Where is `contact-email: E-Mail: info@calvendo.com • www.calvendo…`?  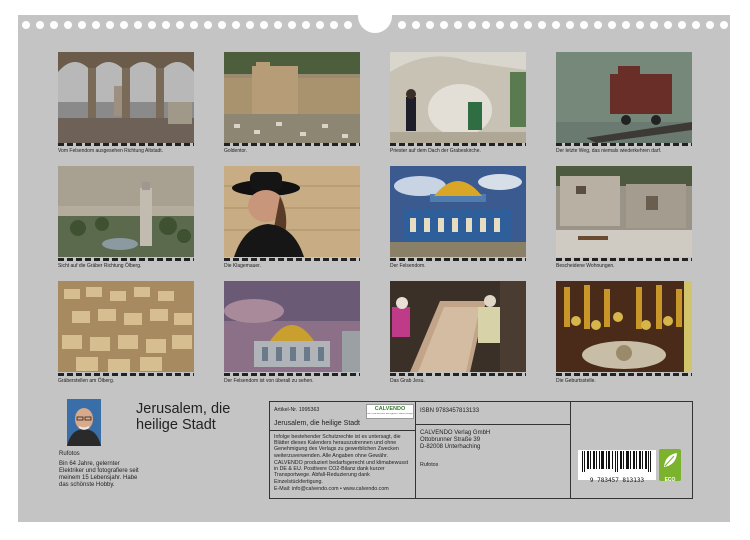 contact-email: E-Mail: info@calvendo.com • www.calvendo… is located at coordinates (331, 489).